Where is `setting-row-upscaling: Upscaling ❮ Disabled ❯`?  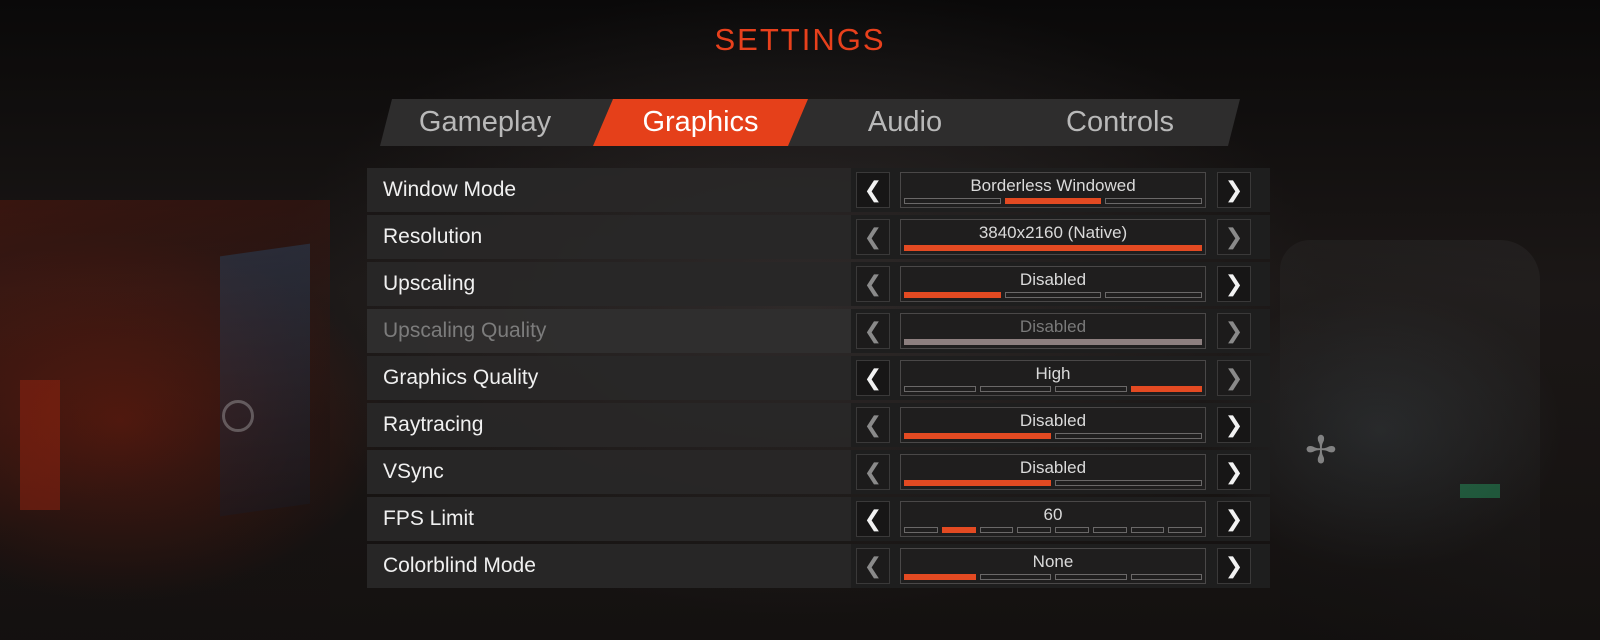
setting-row-upscaling: Upscaling ❮ Disabled ❯ is located at coordinates (818, 284).